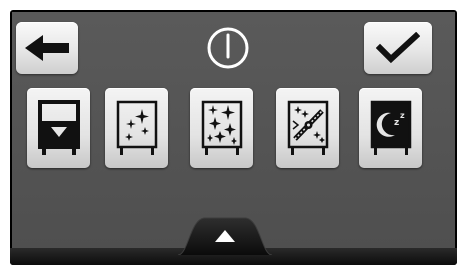 The width and height of the screenshot is (461, 269). I want to click on program-button-intensive-sparkle, so click(221, 128).